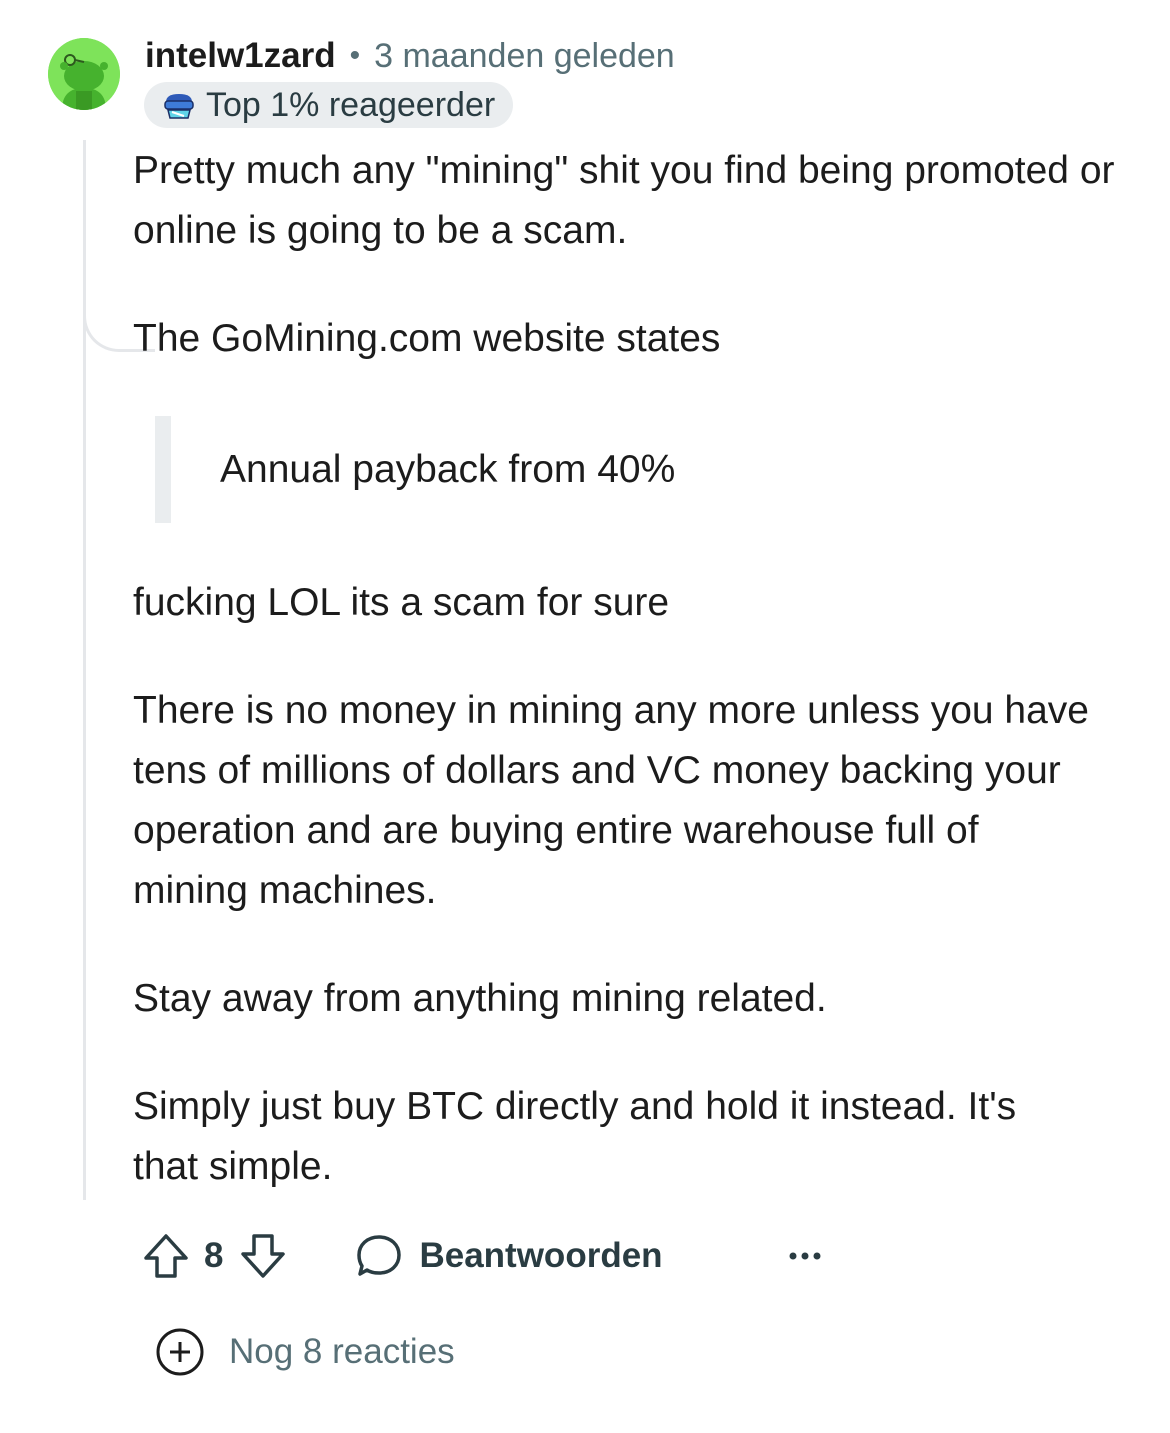 This screenshot has width=1170, height=1433. I want to click on avatar, so click(84, 74).